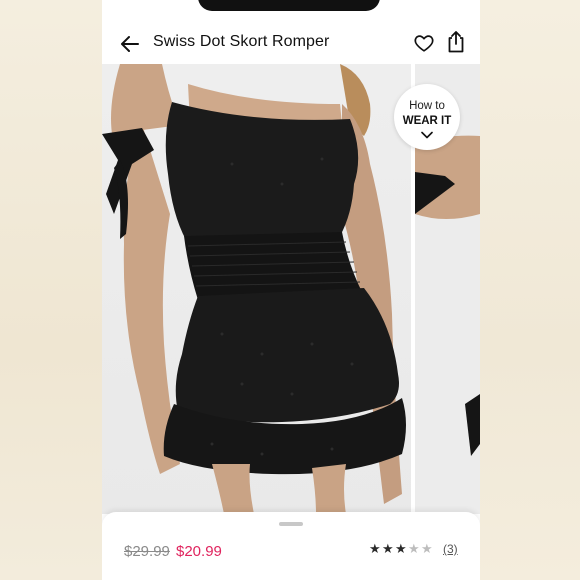  I want to click on heart-icon, so click(424, 43).